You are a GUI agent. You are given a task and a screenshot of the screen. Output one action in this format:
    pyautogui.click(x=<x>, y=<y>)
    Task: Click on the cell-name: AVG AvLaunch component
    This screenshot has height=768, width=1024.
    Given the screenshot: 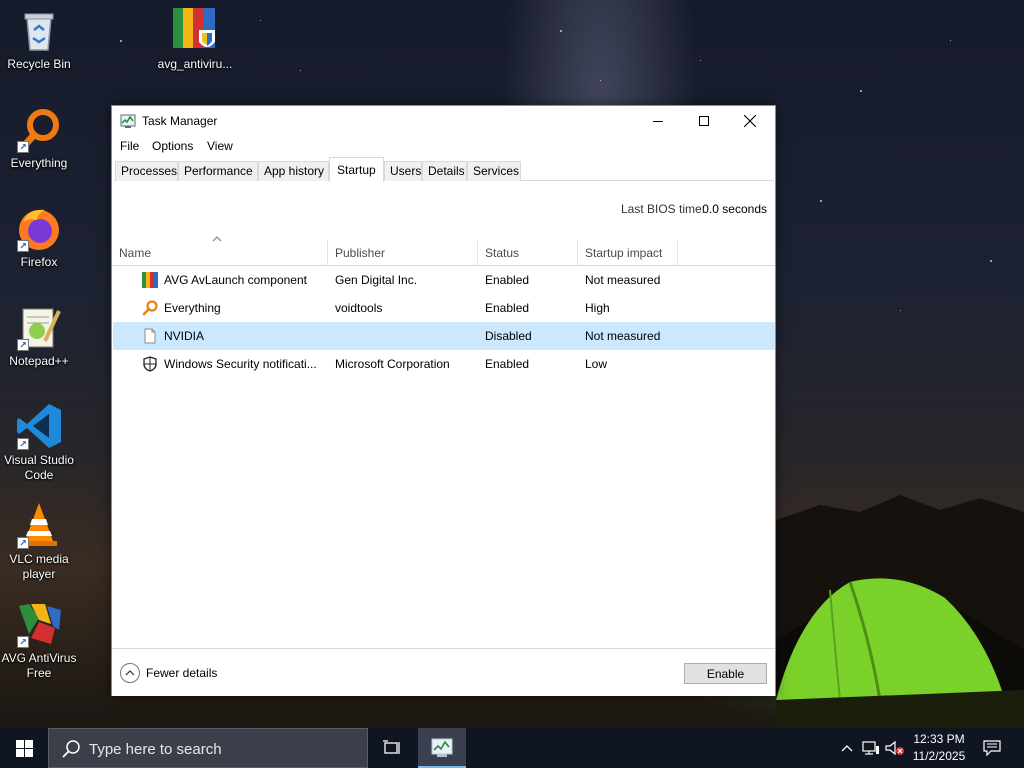 What is the action you would take?
    pyautogui.click(x=235, y=280)
    